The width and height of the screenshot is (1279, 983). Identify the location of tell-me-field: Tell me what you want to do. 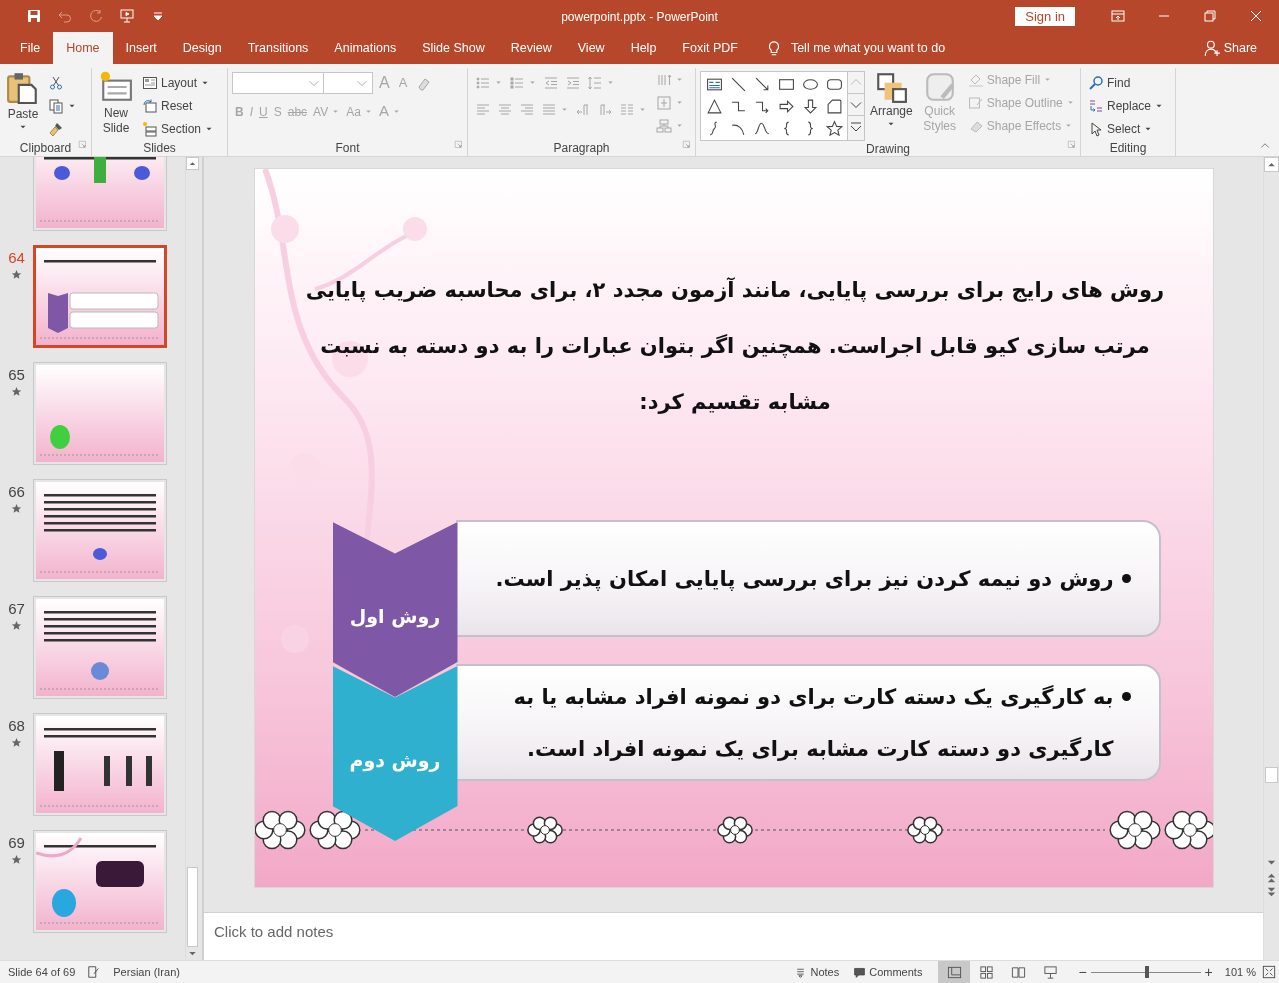
(868, 48).